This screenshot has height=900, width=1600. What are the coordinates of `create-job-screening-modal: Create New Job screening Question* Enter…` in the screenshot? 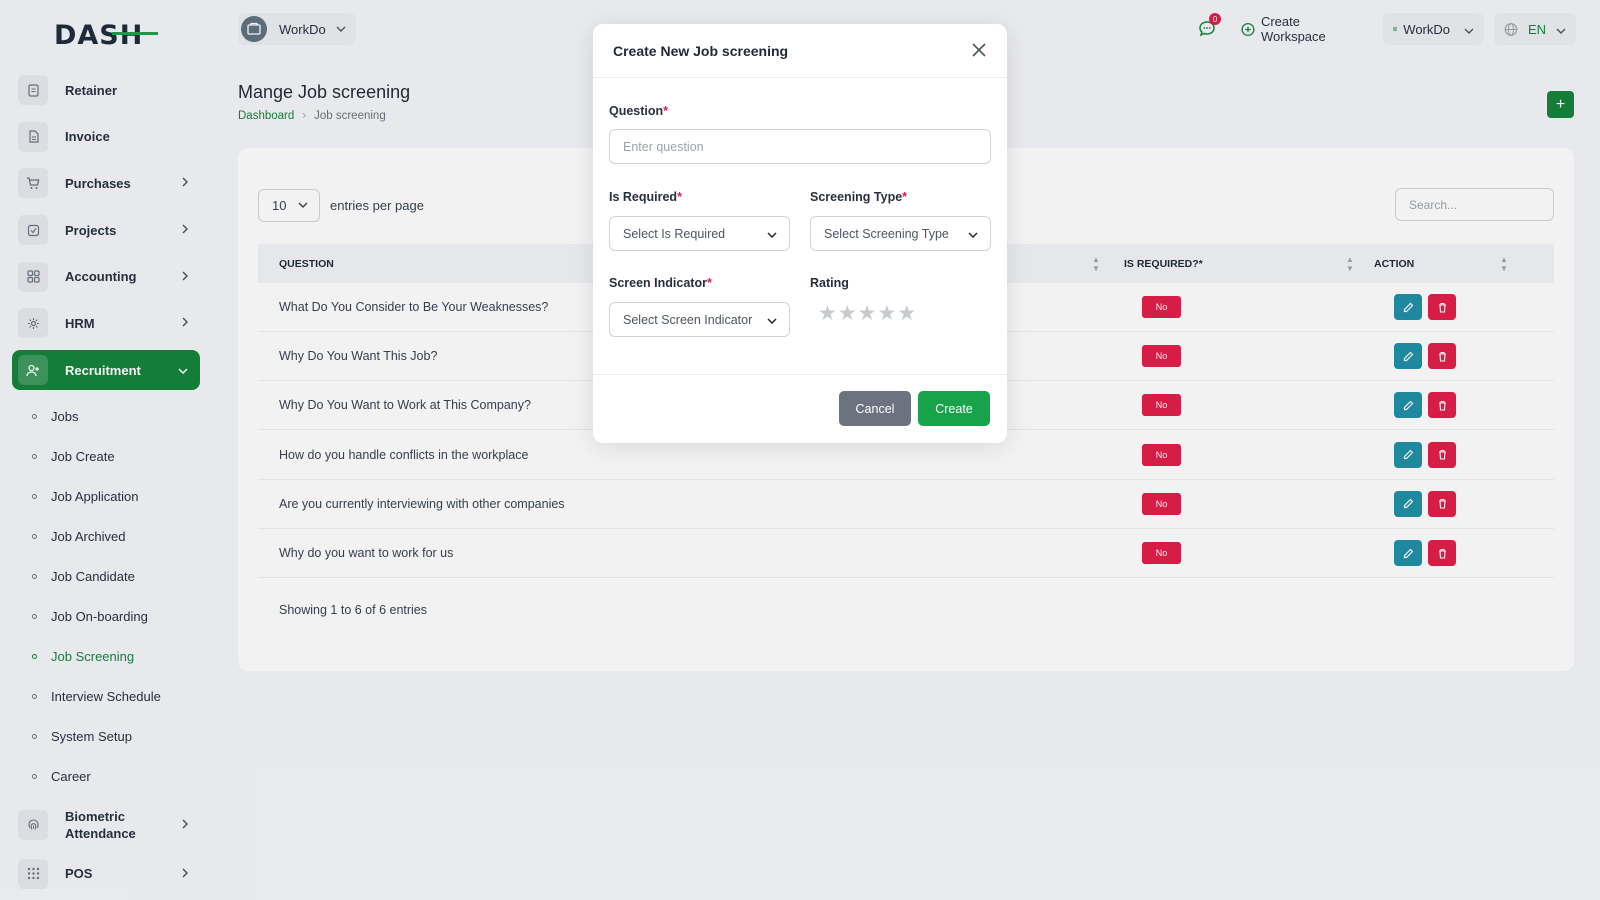 It's located at (800, 233).